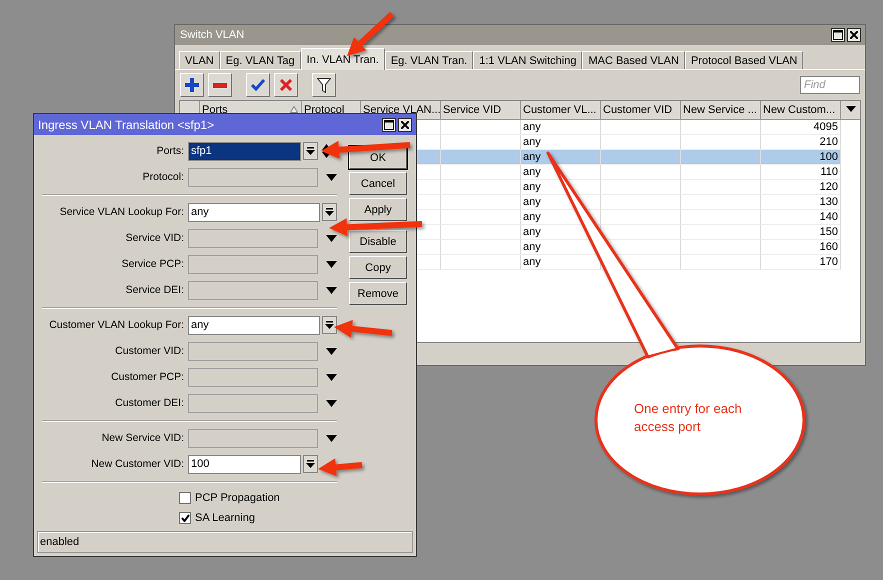  I want to click on table-cell: 130, so click(829, 202).